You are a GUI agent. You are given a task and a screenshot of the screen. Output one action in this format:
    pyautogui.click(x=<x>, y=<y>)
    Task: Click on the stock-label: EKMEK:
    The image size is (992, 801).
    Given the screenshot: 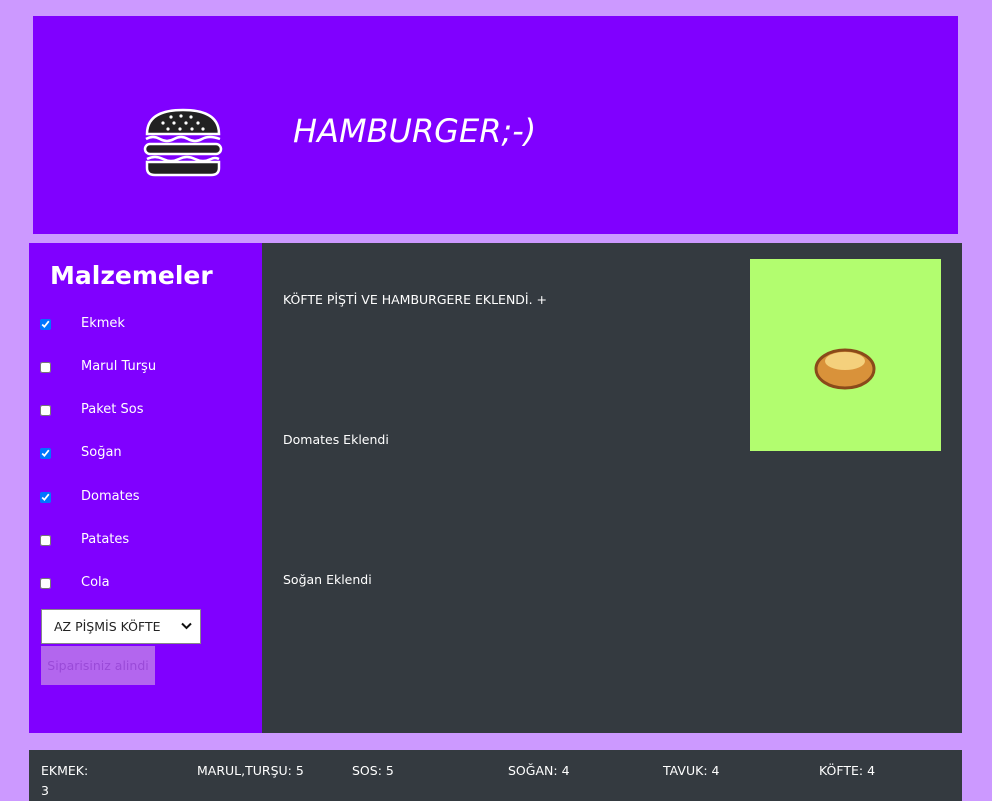 What is the action you would take?
    pyautogui.click(x=65, y=770)
    